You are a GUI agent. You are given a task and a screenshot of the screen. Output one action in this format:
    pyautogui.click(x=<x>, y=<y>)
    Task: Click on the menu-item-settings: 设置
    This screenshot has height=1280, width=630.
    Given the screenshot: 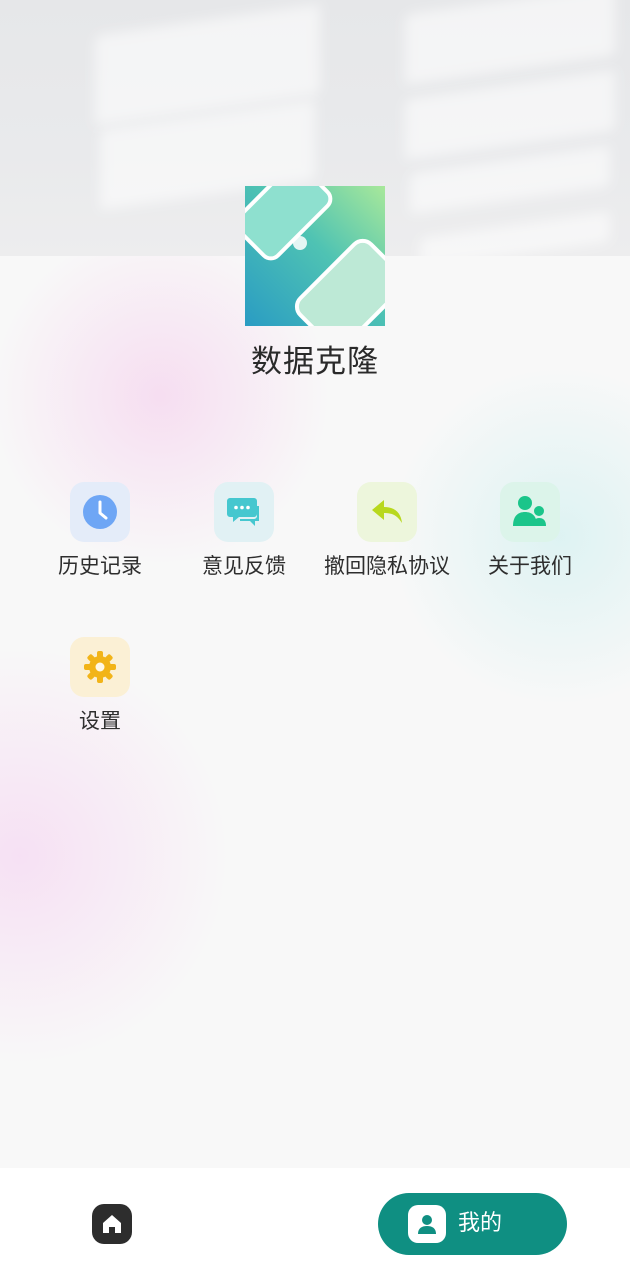 What is the action you would take?
    pyautogui.click(x=100, y=697)
    